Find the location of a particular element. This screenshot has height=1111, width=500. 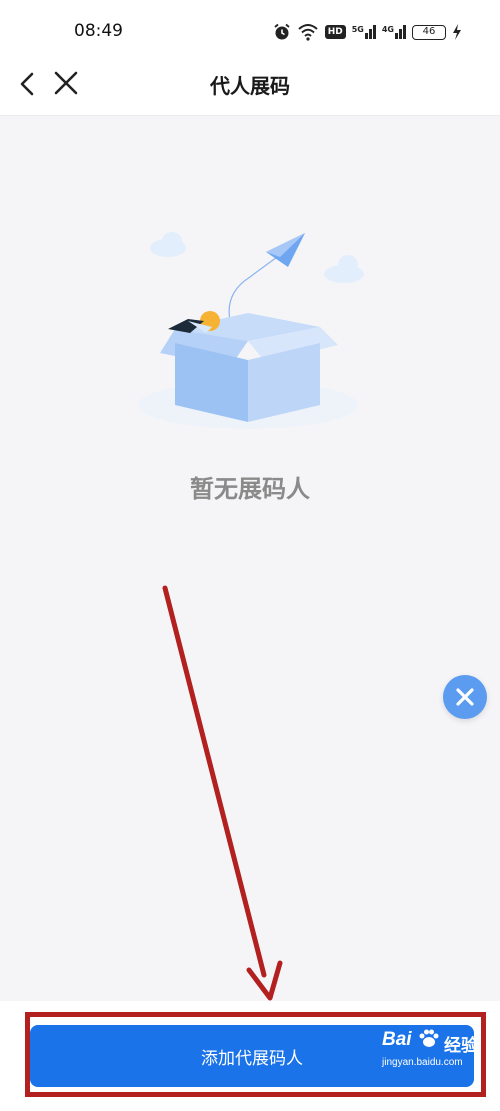

signal-4g-icon: 4G is located at coordinates (394, 32).